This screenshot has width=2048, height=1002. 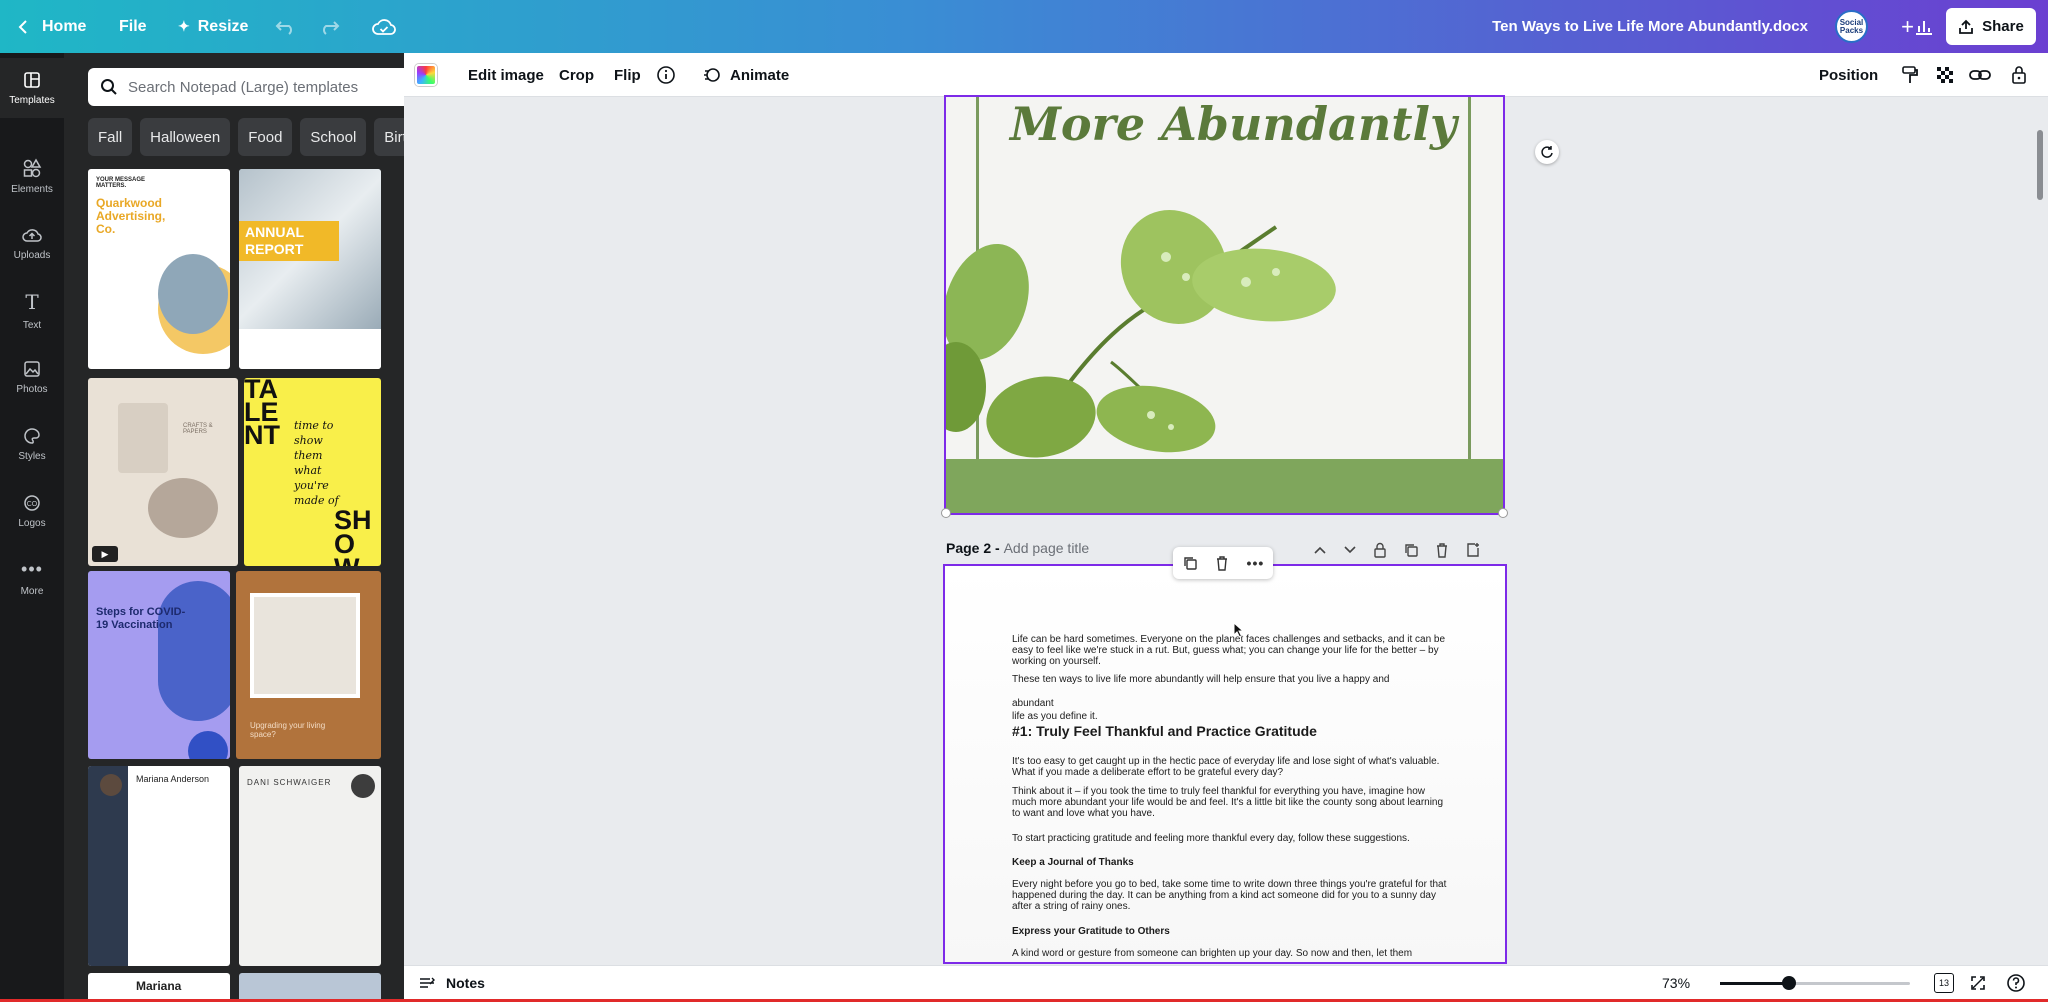 I want to click on rail-item-elements: Elements, so click(x=32, y=176).